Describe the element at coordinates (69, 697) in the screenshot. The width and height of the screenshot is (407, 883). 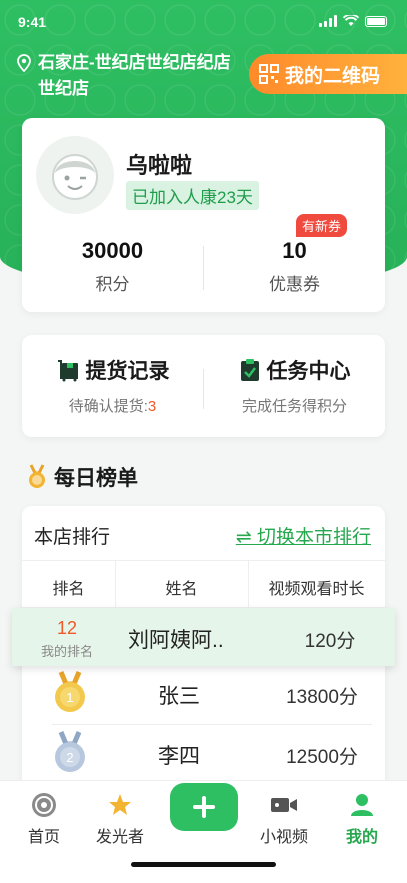
I see `medal-number: 1` at that location.